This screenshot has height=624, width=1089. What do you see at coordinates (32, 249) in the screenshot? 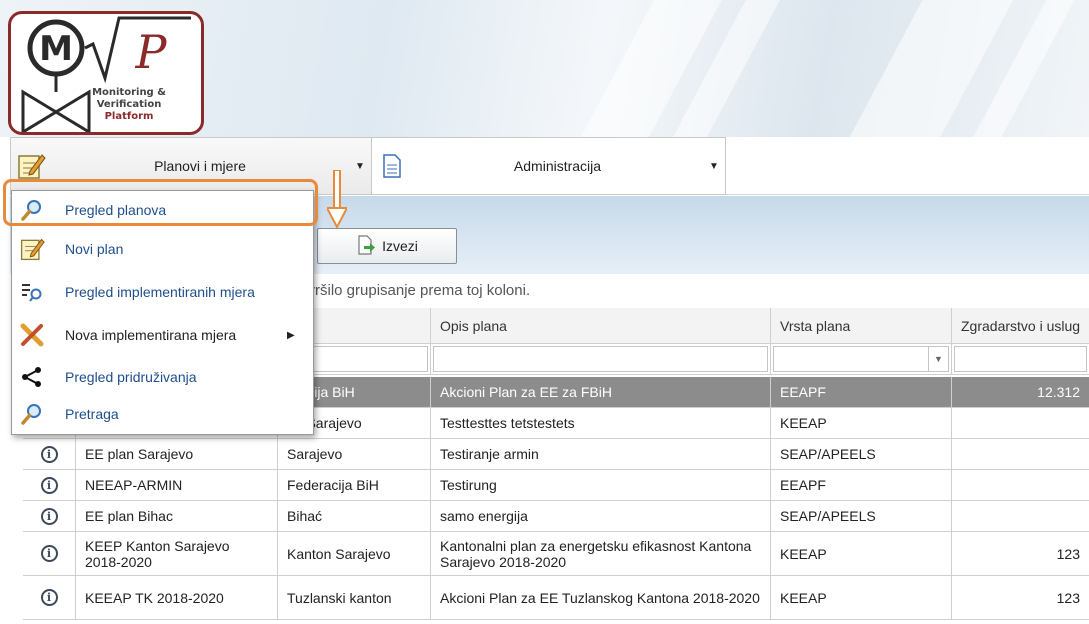
I see `notepad-pencil-icon` at bounding box center [32, 249].